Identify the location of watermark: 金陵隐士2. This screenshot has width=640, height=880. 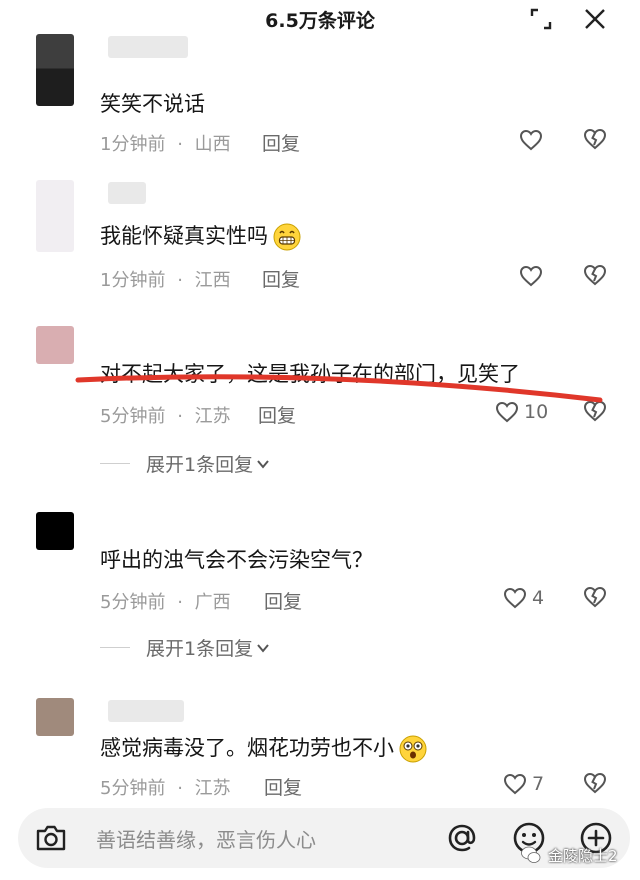
(569, 855).